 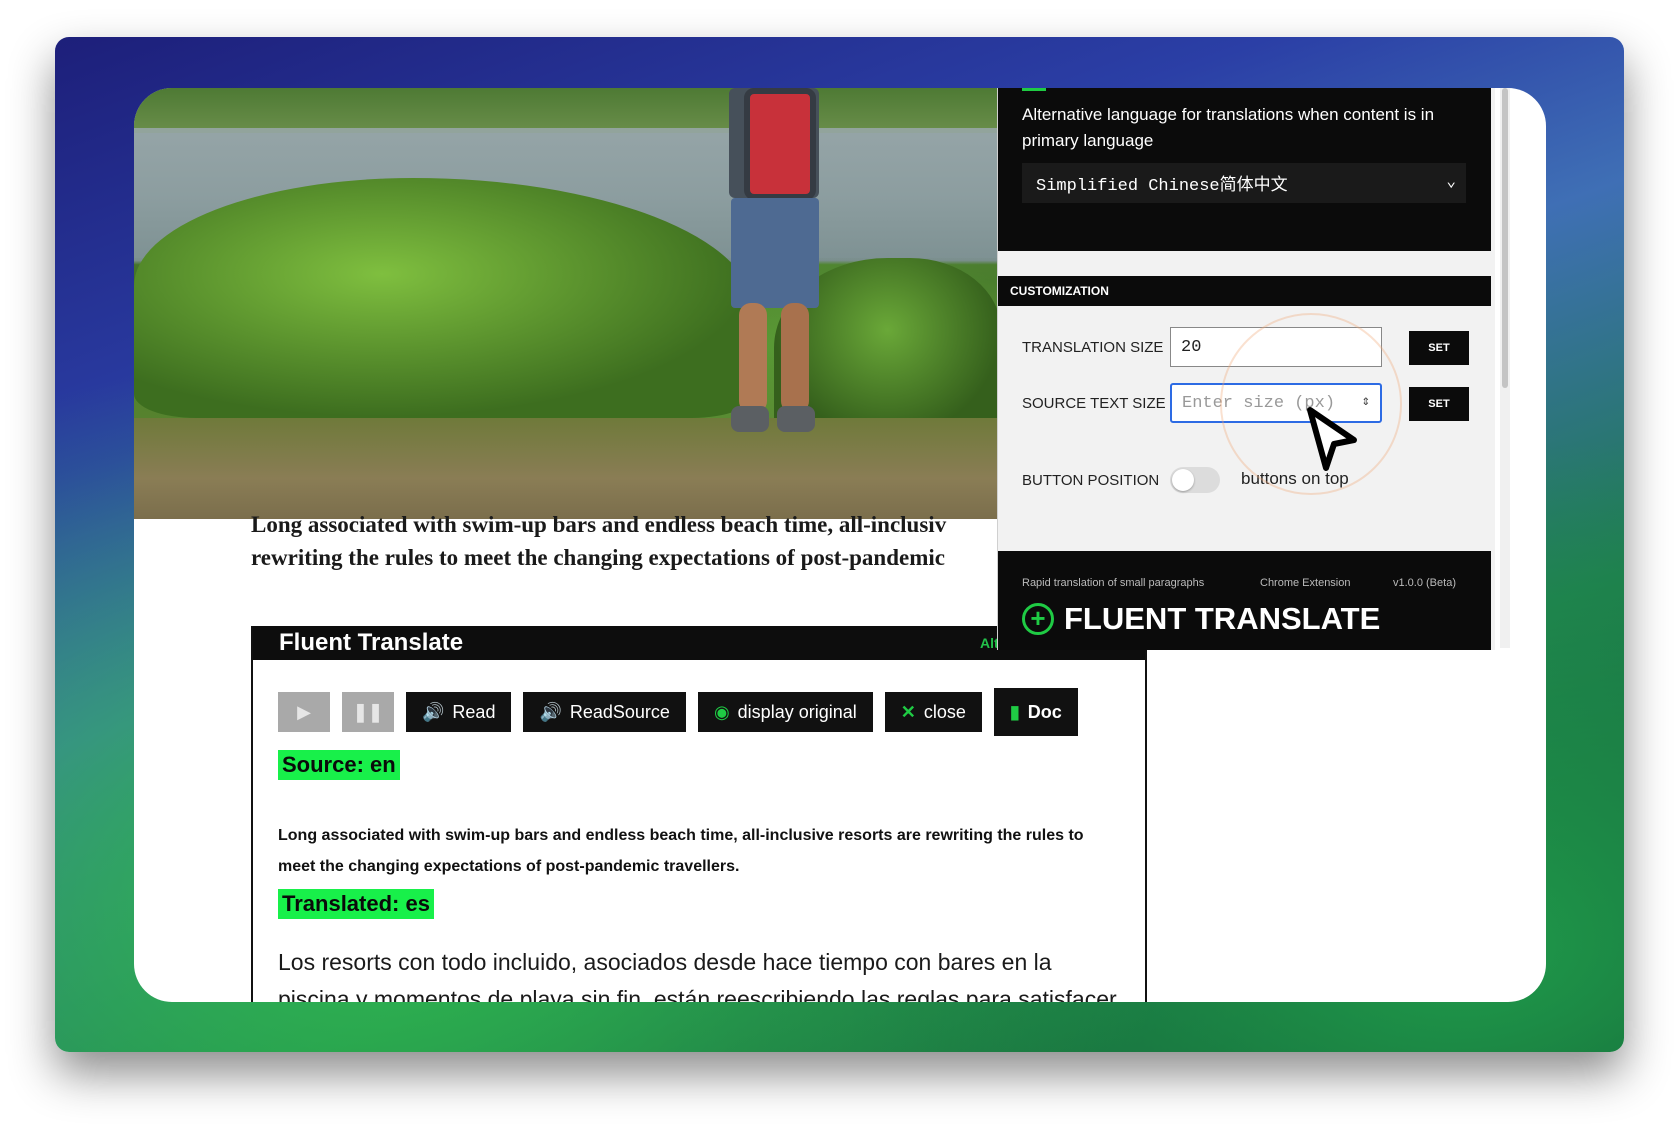 I want to click on chevron-down-icon: ⌄, so click(x=1451, y=182).